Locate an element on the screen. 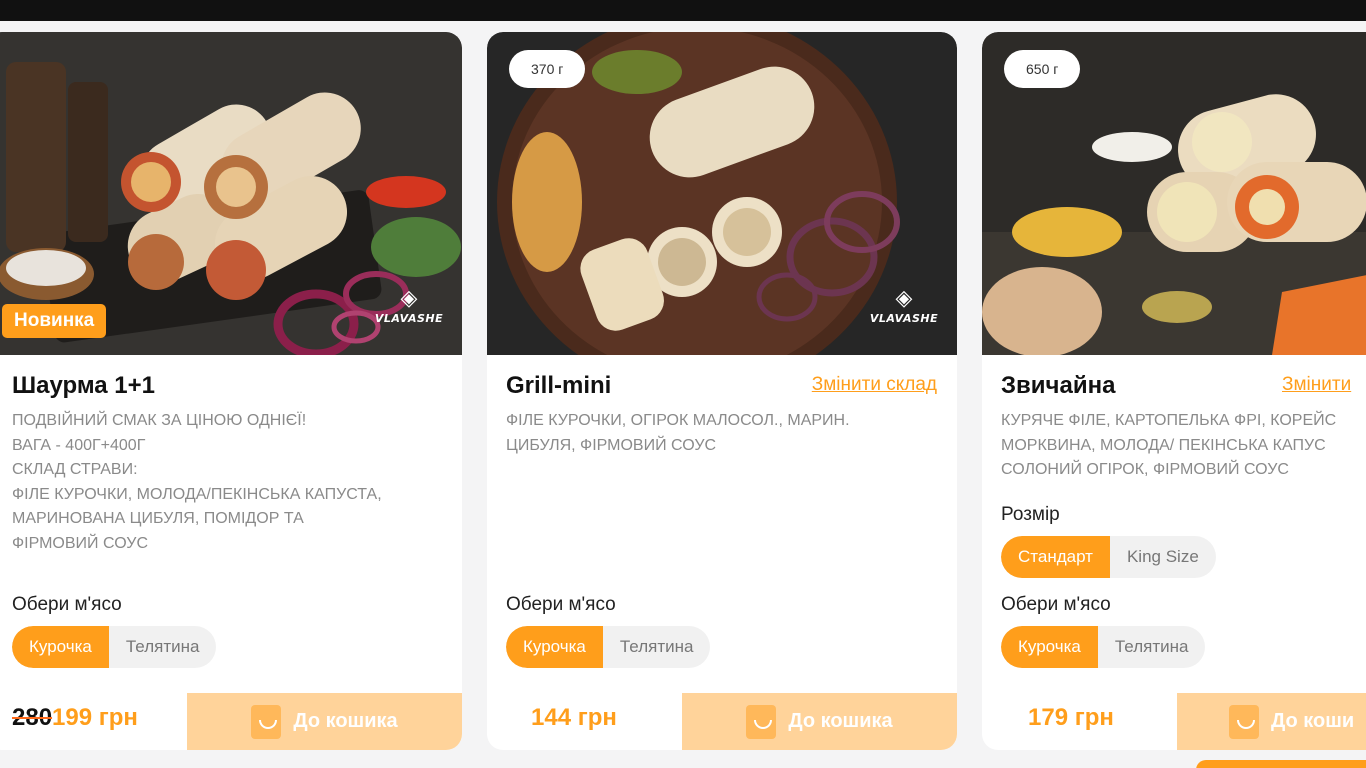 The width and height of the screenshot is (1366, 768). floating-cart-button is located at coordinates (1281, 764).